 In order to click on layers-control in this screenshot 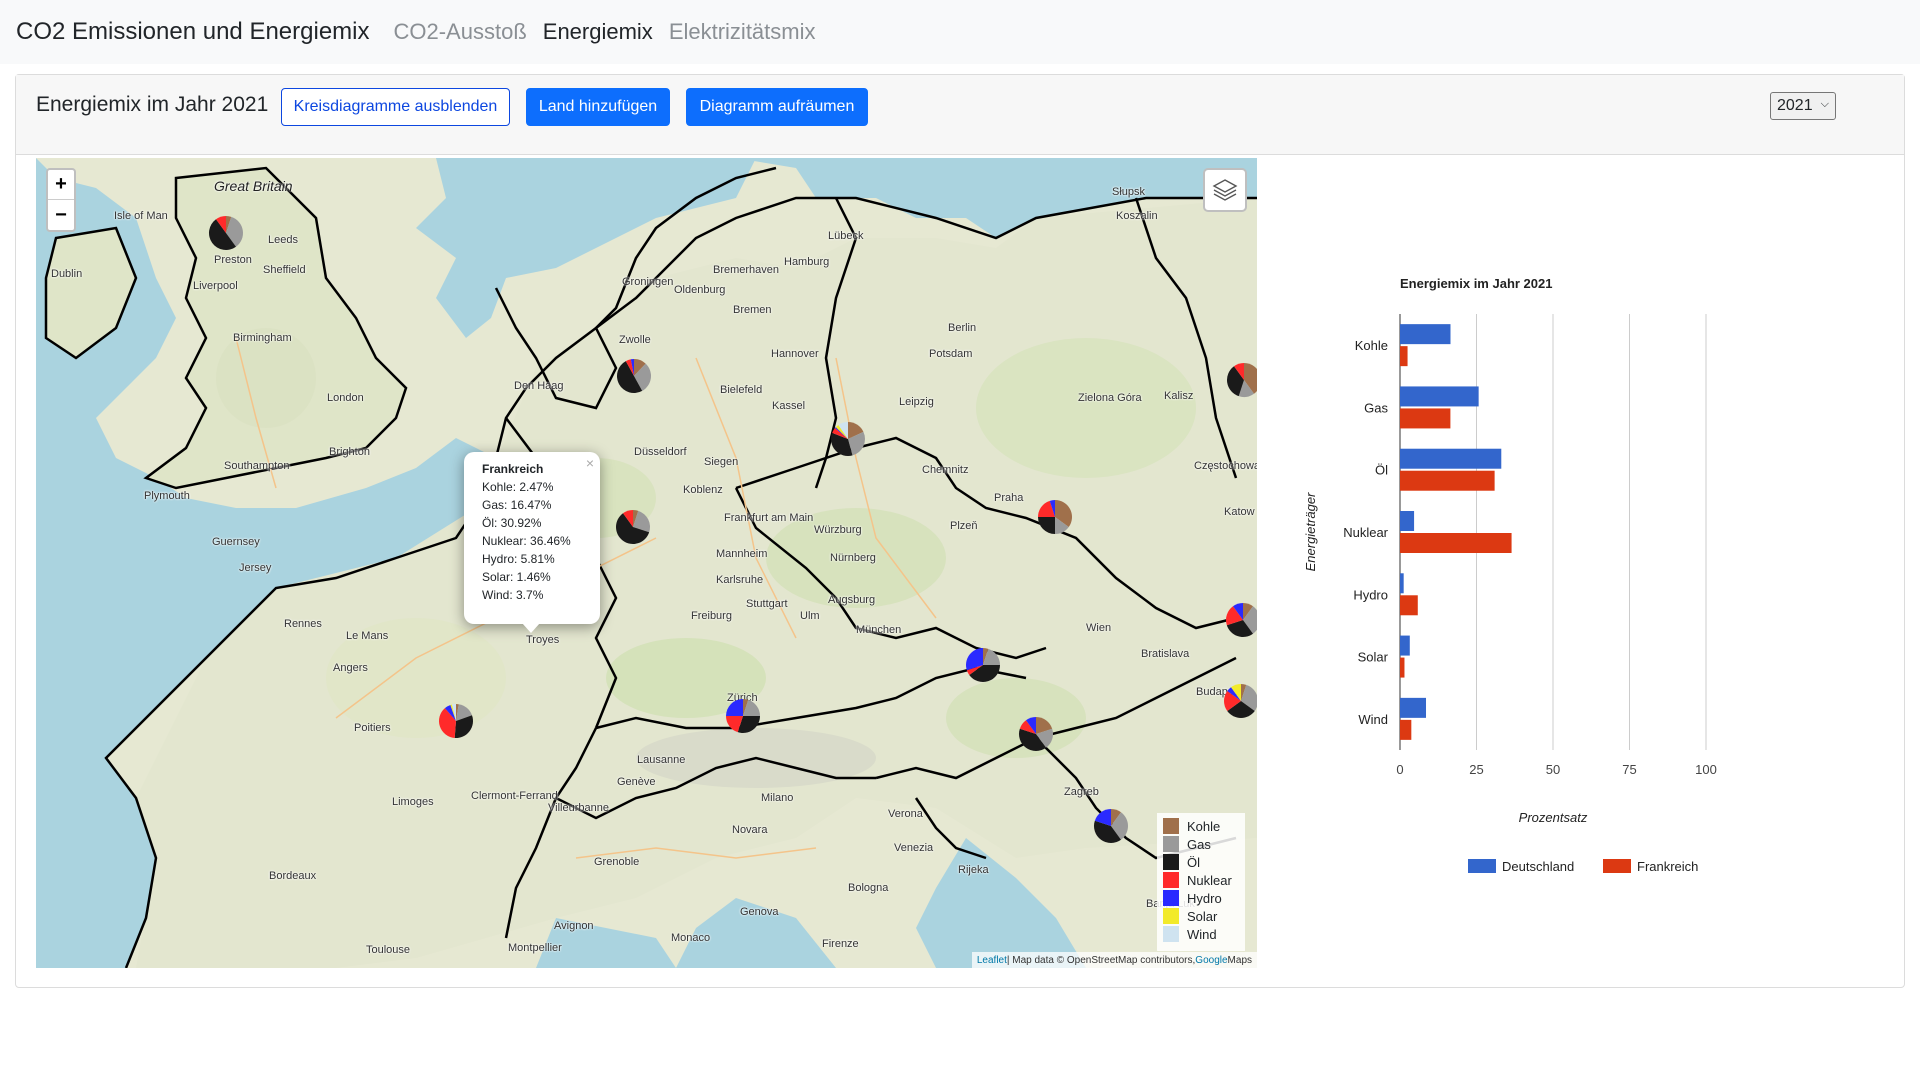, I will do `click(1225, 190)`.